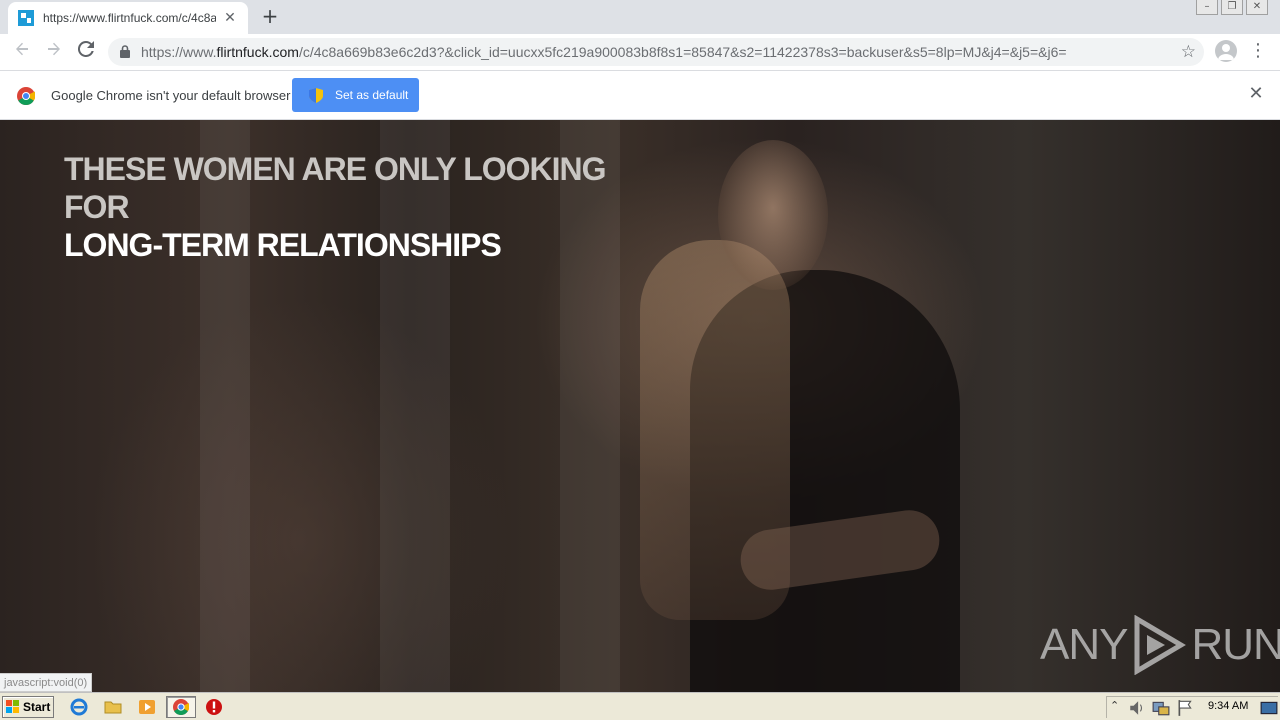 This screenshot has width=1280, height=720. I want to click on windows-taskbar: Start ⌃ 9:34 AM, so click(640, 706).